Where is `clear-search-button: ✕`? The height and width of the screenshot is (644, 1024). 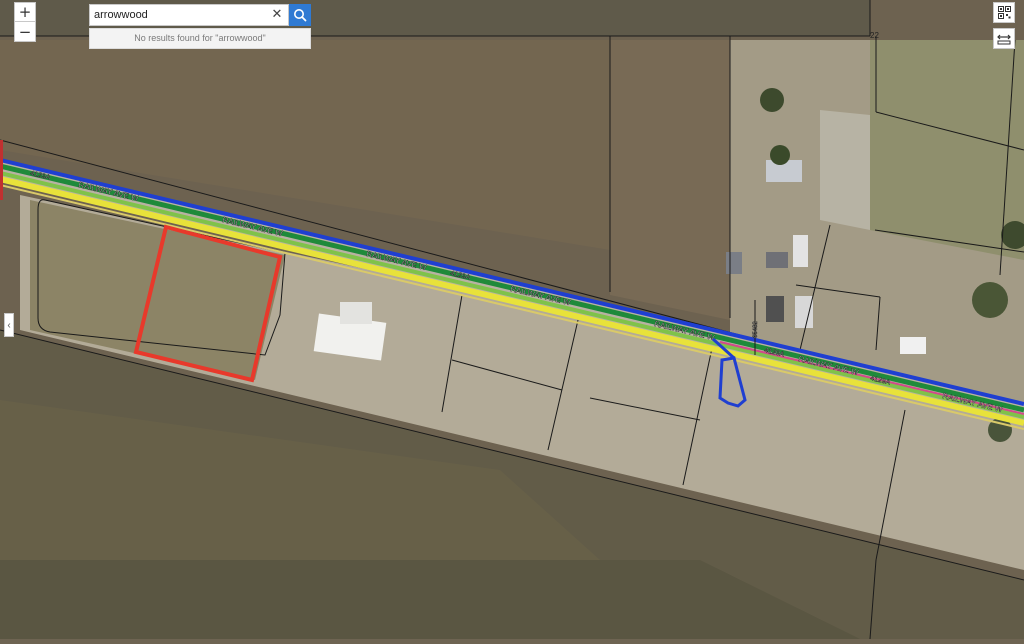
clear-search-button: ✕ is located at coordinates (277, 15).